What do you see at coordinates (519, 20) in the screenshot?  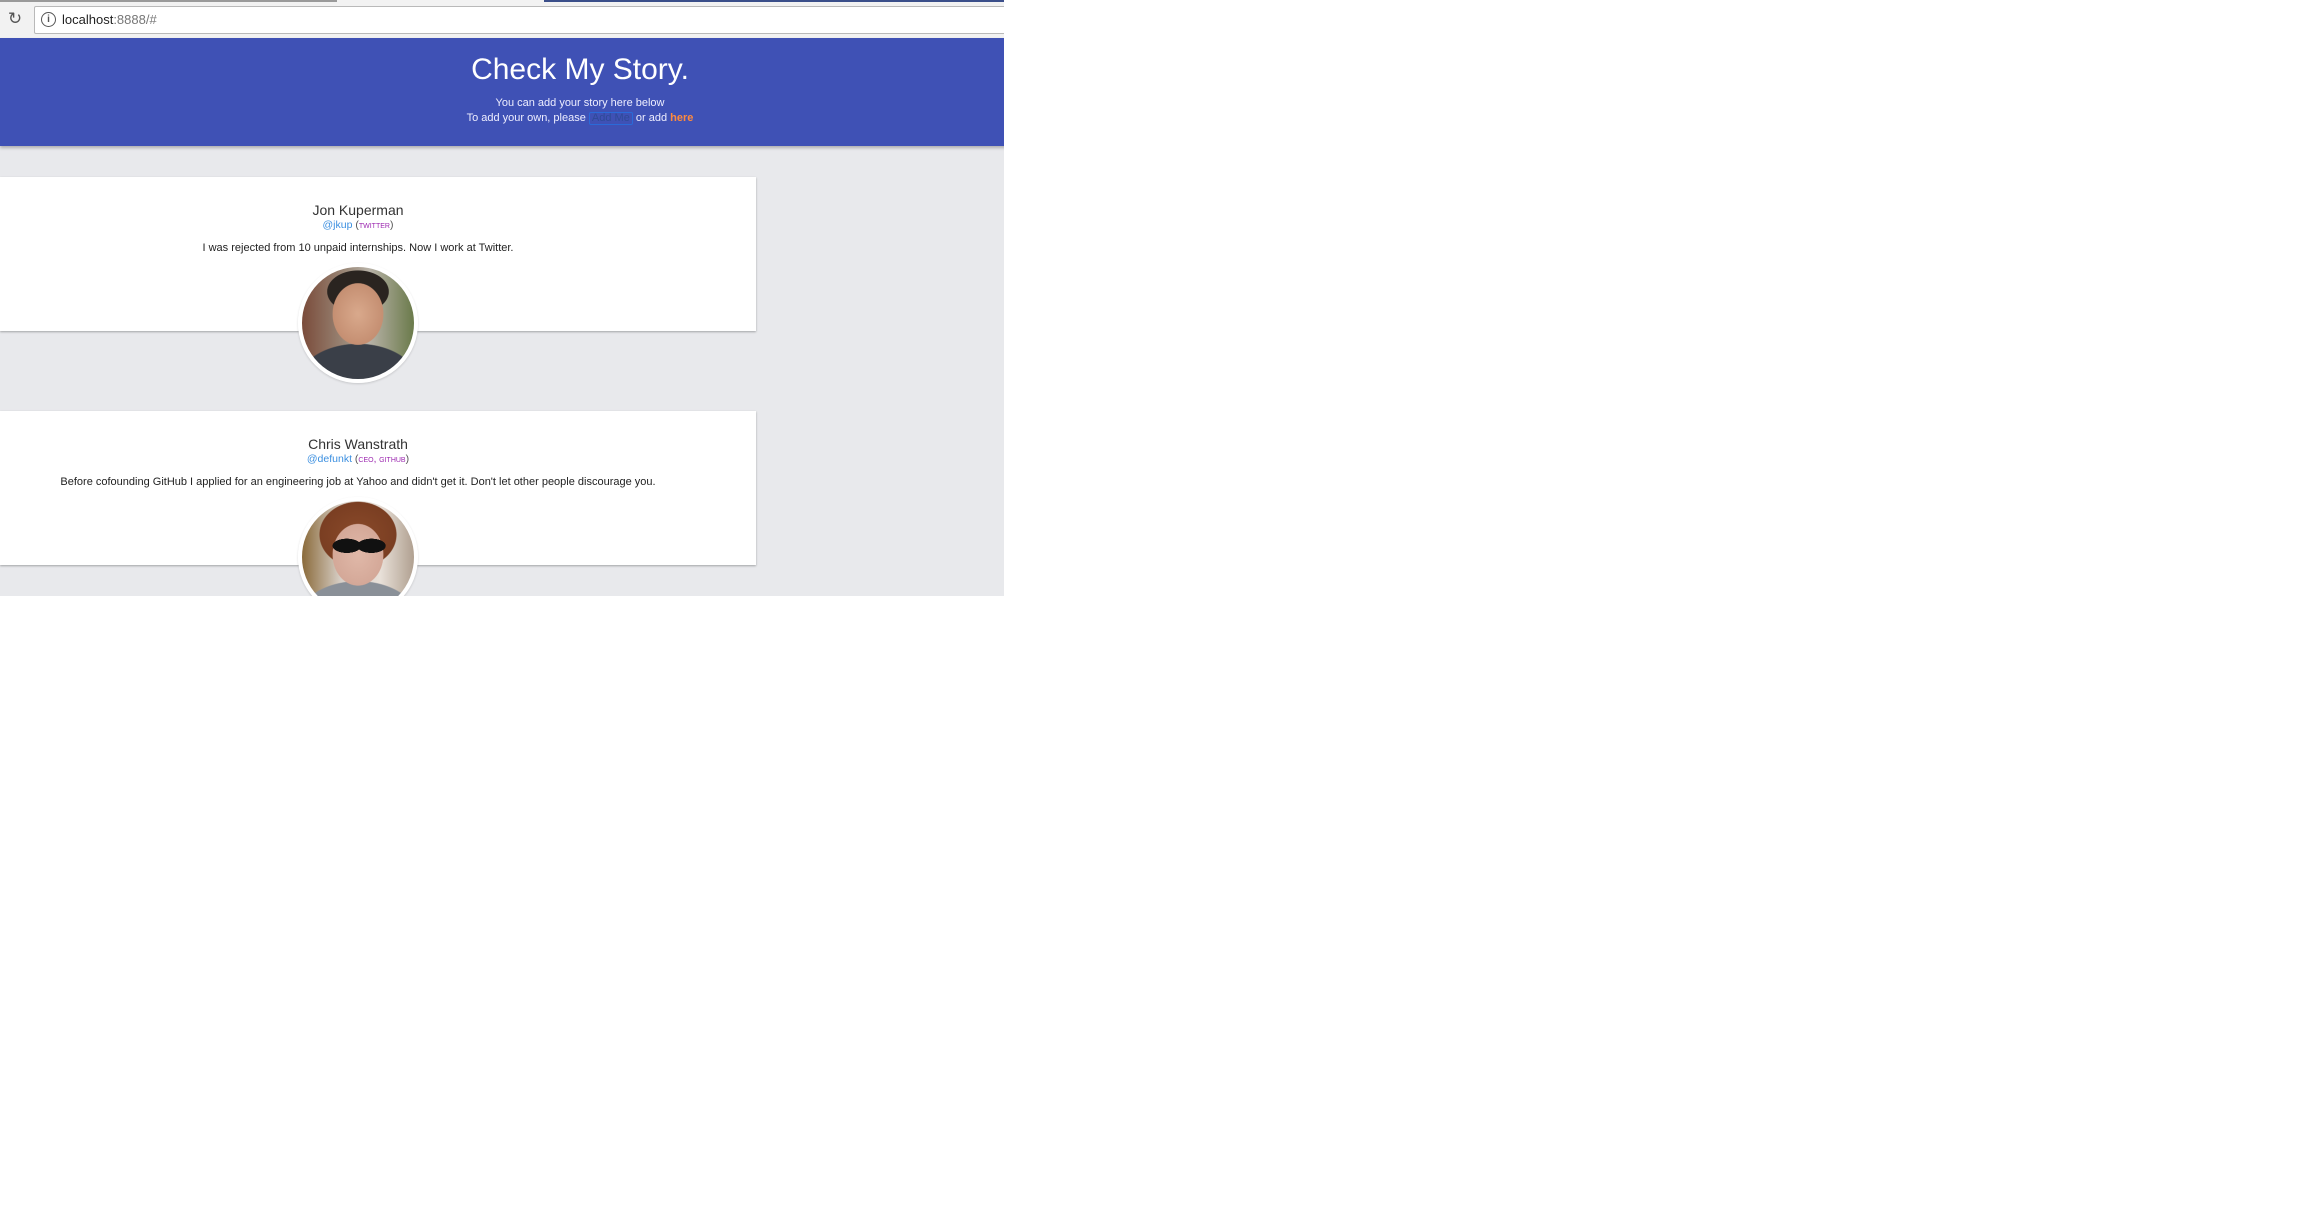 I see `address-bar: i localhost:8888/#` at bounding box center [519, 20].